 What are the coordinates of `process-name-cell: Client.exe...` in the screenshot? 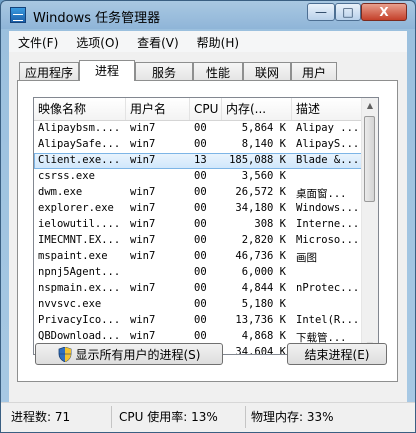 It's located at (79, 160).